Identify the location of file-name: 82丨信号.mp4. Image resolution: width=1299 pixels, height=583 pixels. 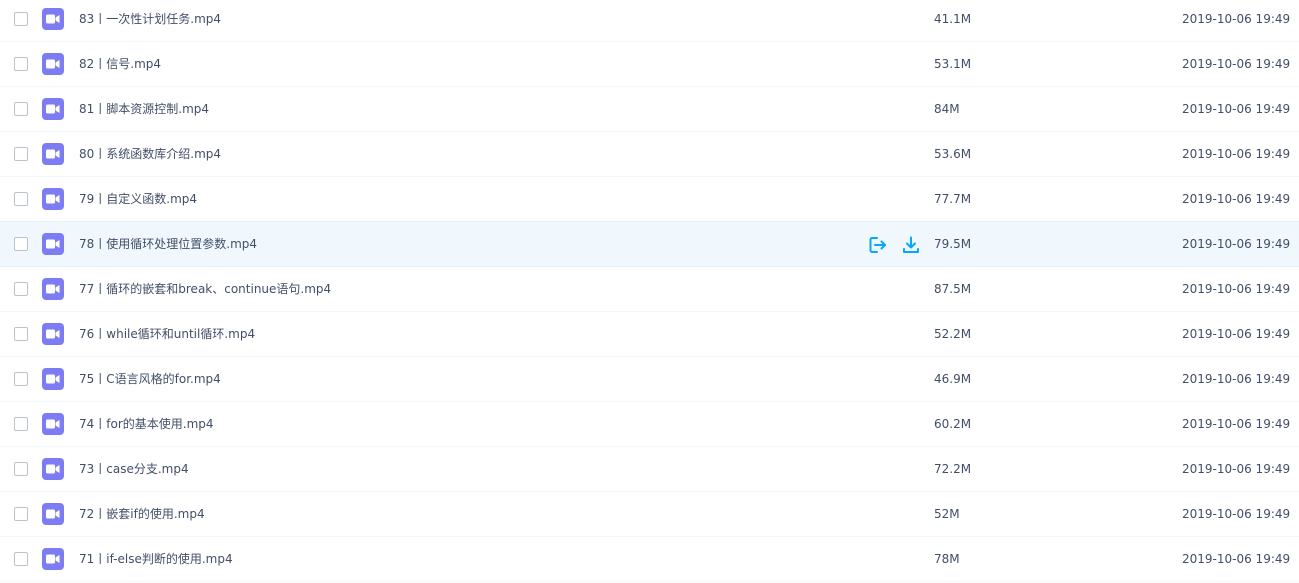
(120, 64).